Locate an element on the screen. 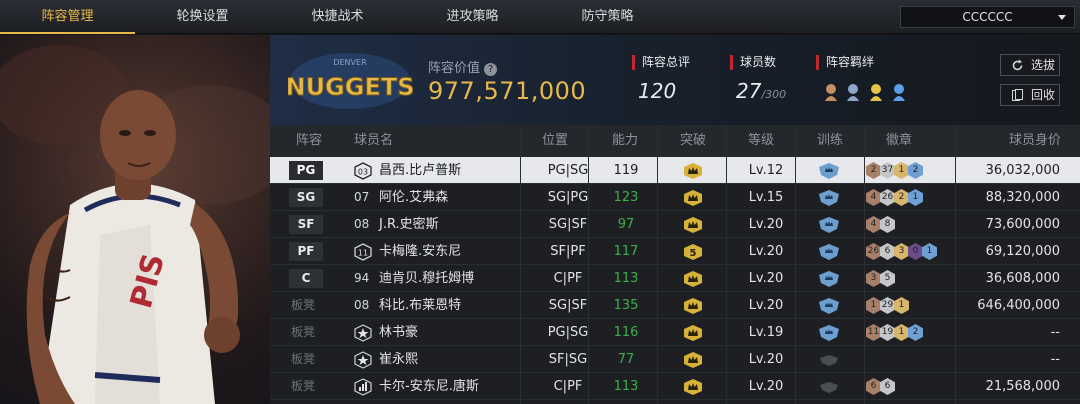  player-market-value: -- is located at coordinates (1055, 332).